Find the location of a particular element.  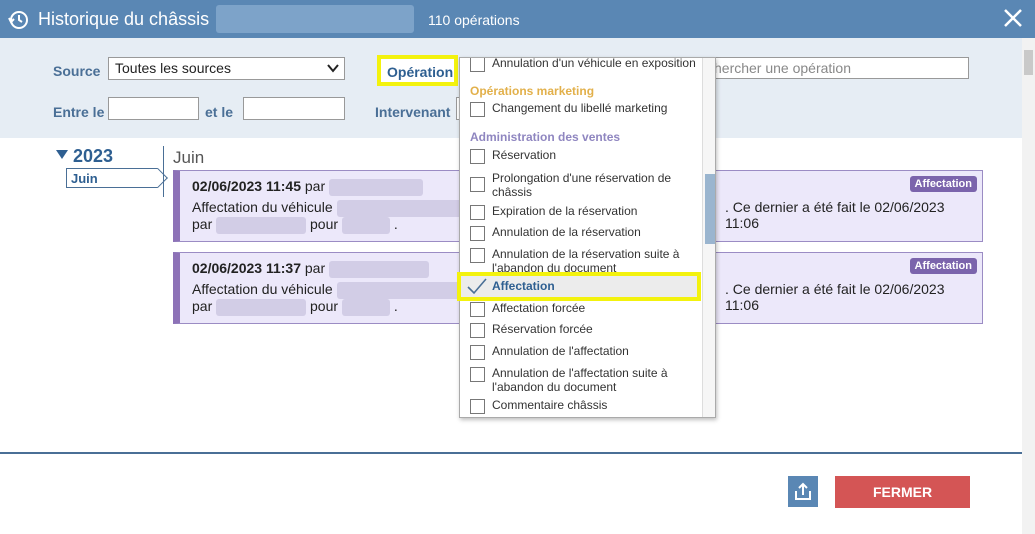

card-datetime: 02/06/2023 11:37 is located at coordinates (246, 268).